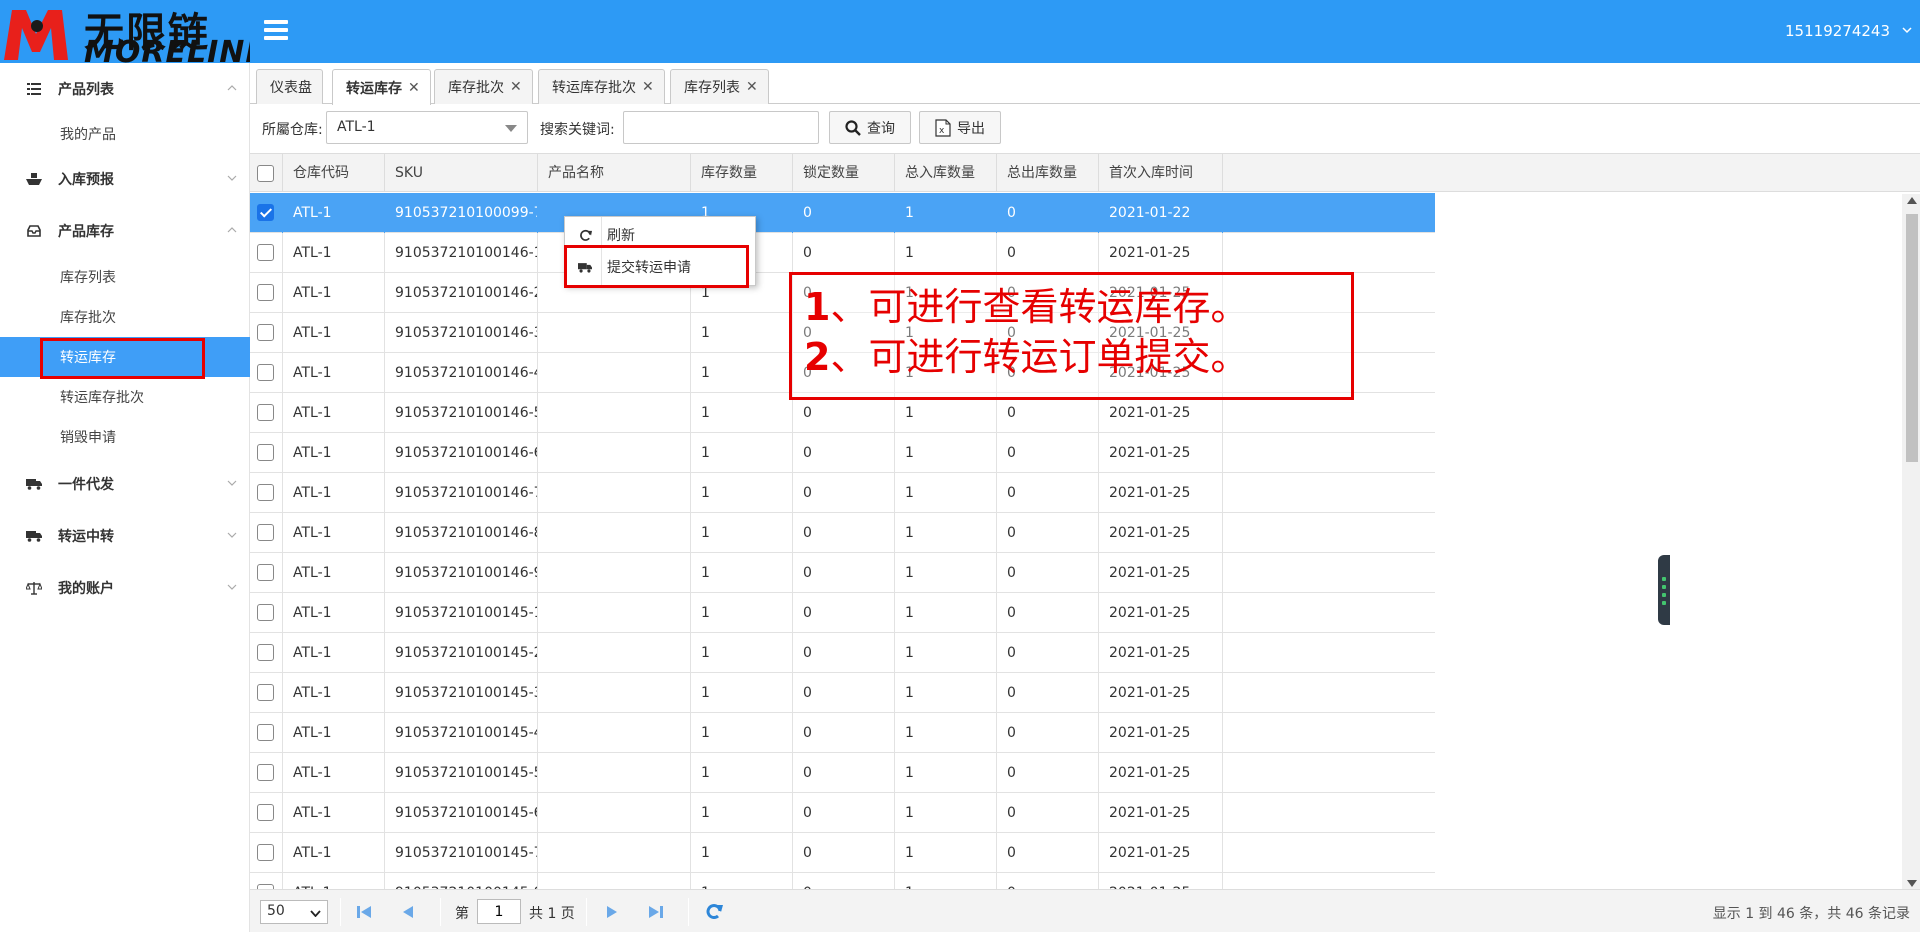 This screenshot has height=932, width=1920. I want to click on cell-sku: 910537210100145-4, so click(461, 733).